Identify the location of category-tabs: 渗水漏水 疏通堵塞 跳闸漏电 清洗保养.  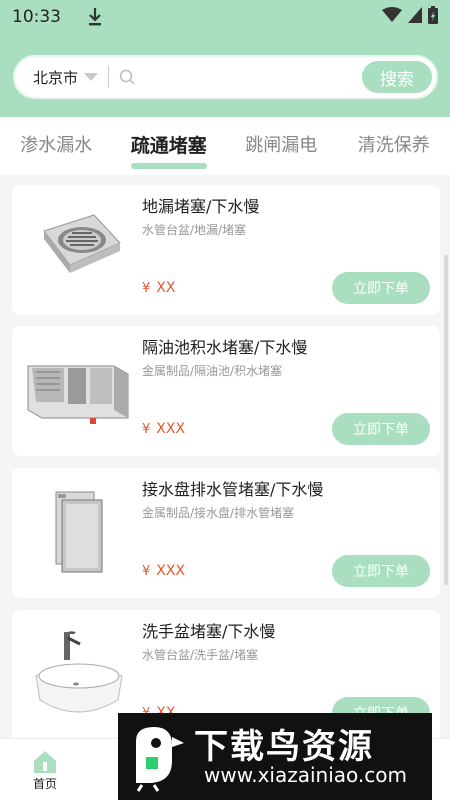
(225, 146).